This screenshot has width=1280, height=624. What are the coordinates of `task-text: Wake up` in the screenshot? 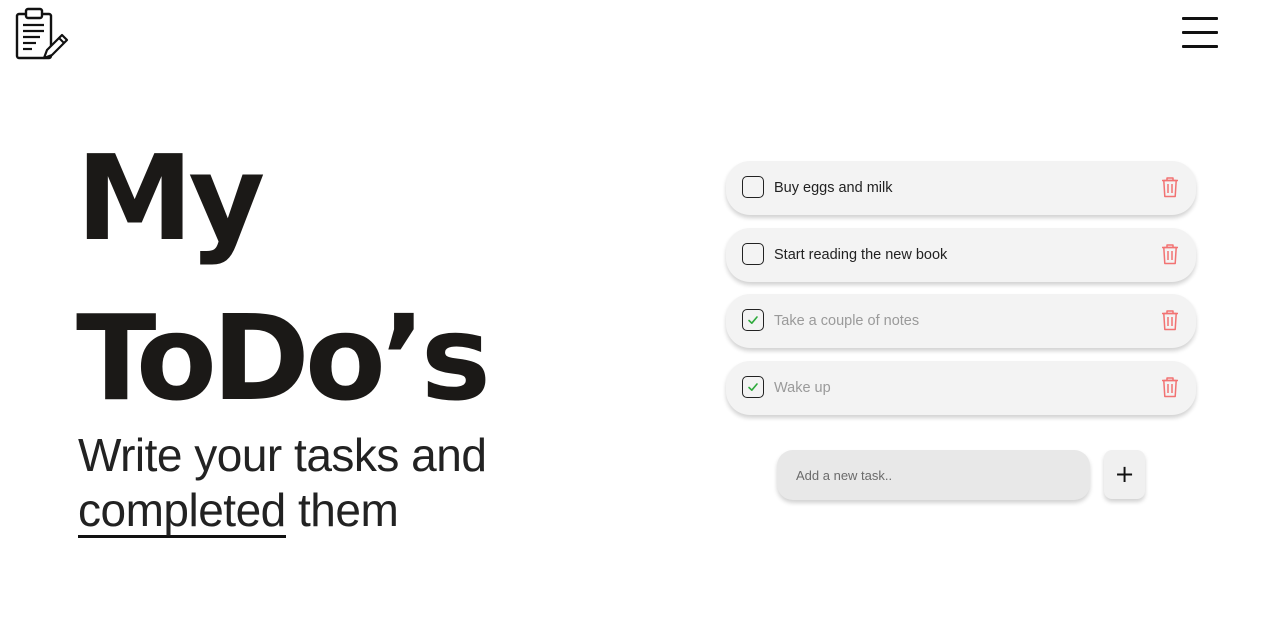 It's located at (802, 387).